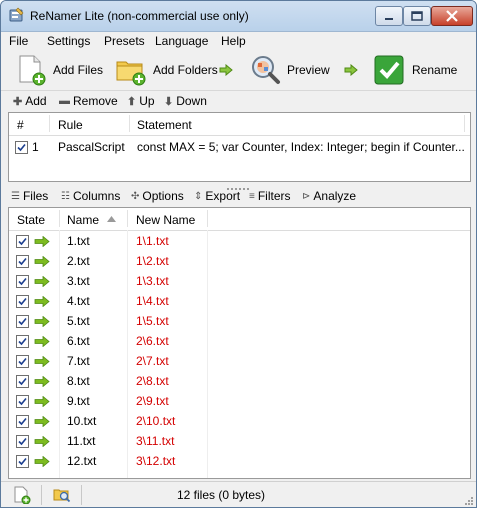 The height and width of the screenshot is (508, 477). Describe the element at coordinates (62, 495) in the screenshot. I see `search-folder-icon` at that location.